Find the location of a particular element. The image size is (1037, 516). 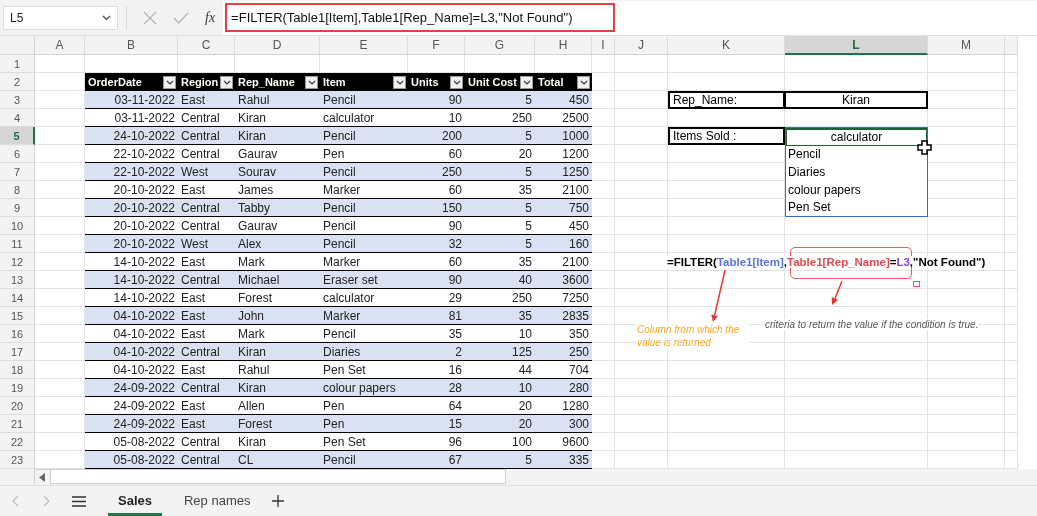

table-cell: 60 is located at coordinates (436, 154).